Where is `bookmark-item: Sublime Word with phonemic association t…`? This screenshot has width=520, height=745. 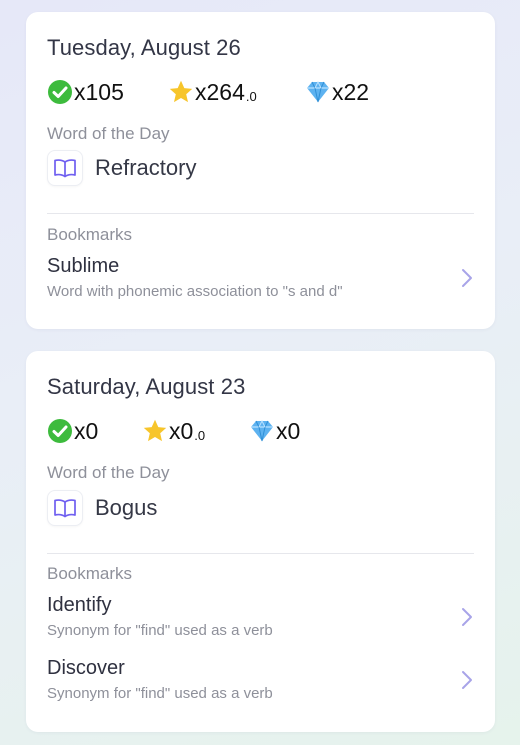
bookmark-item: Sublime Word with phonemic association t… is located at coordinates (260, 280).